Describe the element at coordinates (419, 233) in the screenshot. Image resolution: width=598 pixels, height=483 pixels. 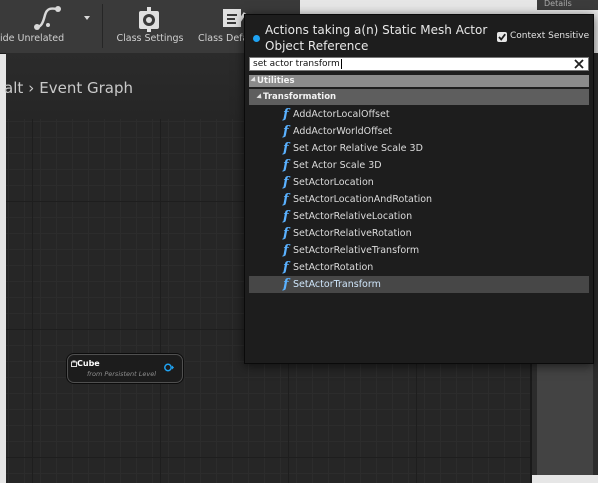
I see `action-item: f SetActorRelativeRotation` at that location.